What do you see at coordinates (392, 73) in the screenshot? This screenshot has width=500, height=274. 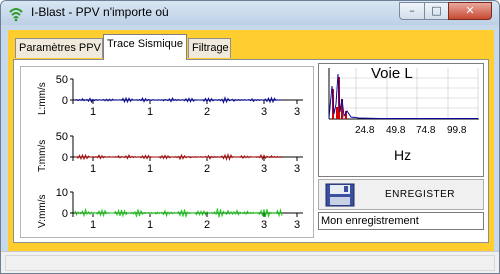 I see `spectrum-title: Voie L` at bounding box center [392, 73].